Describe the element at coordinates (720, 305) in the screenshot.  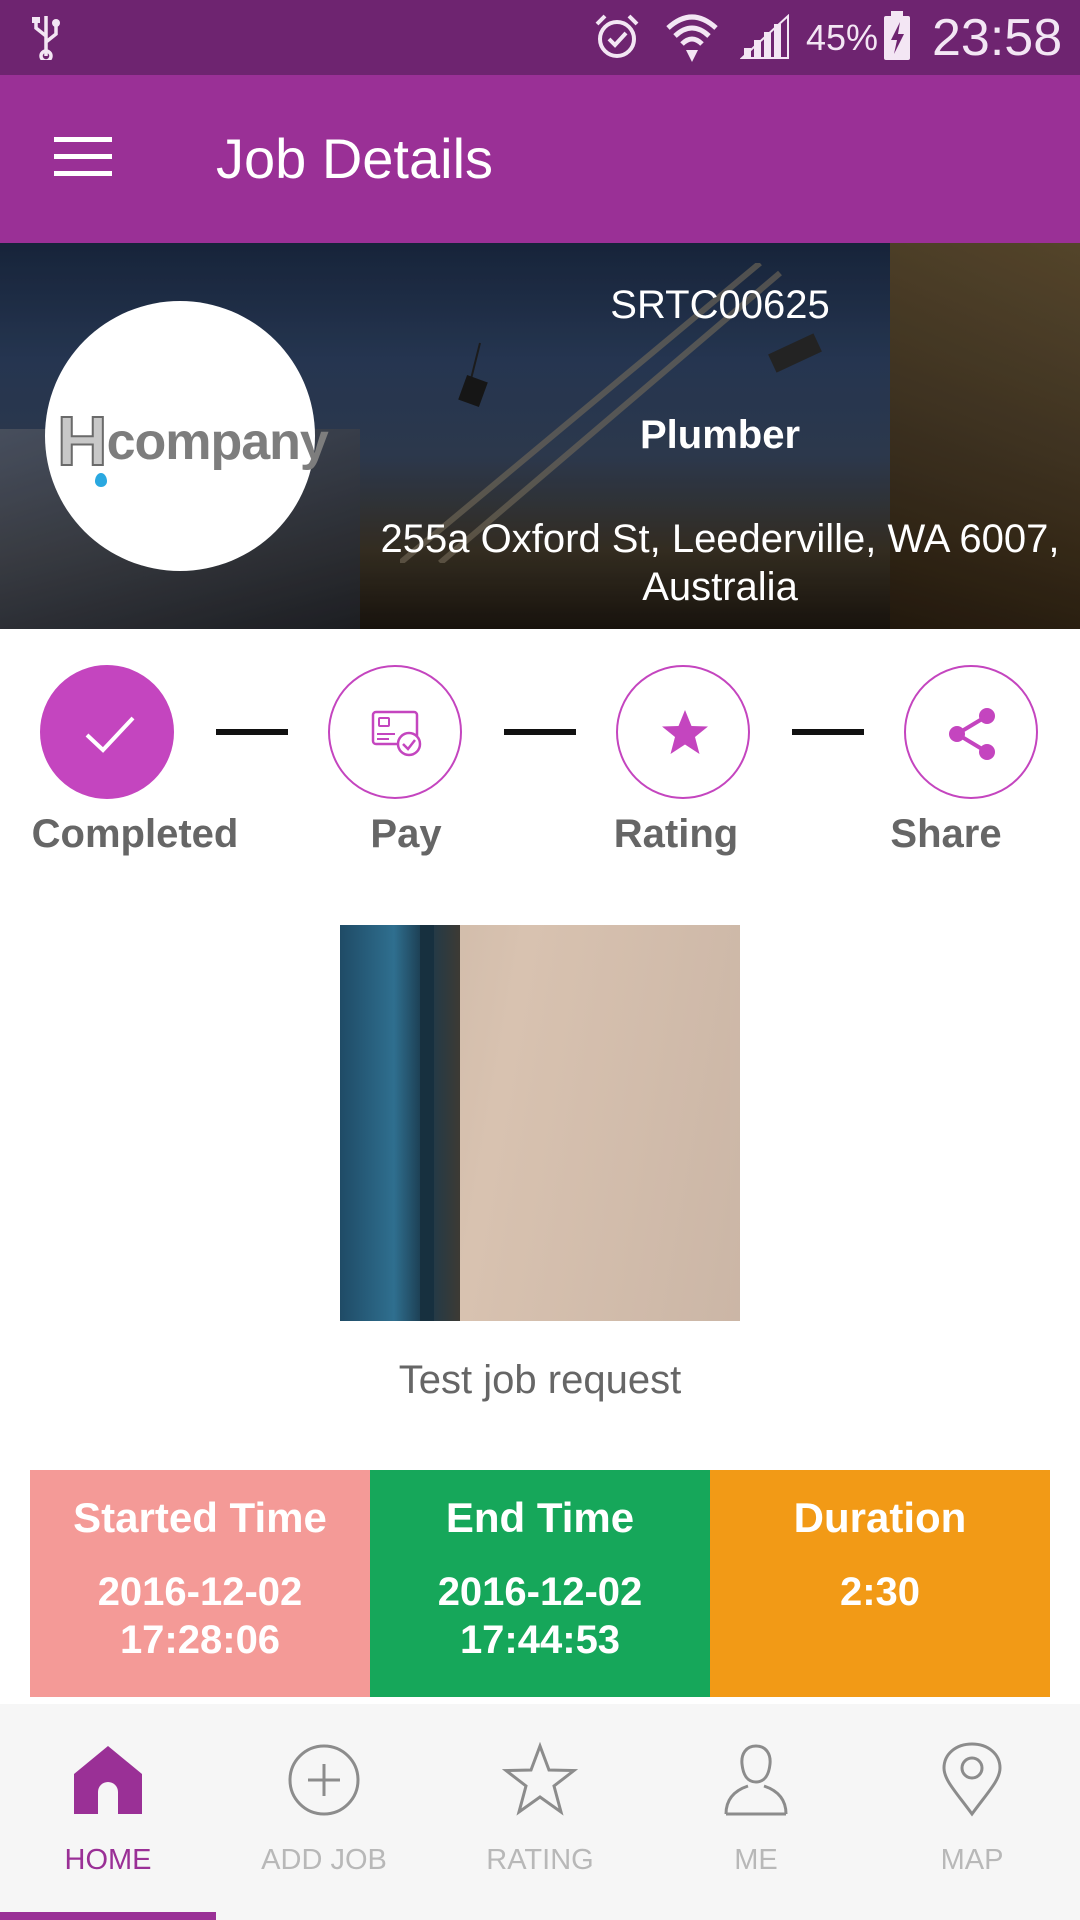
I see `job-code: SRTC00625` at that location.